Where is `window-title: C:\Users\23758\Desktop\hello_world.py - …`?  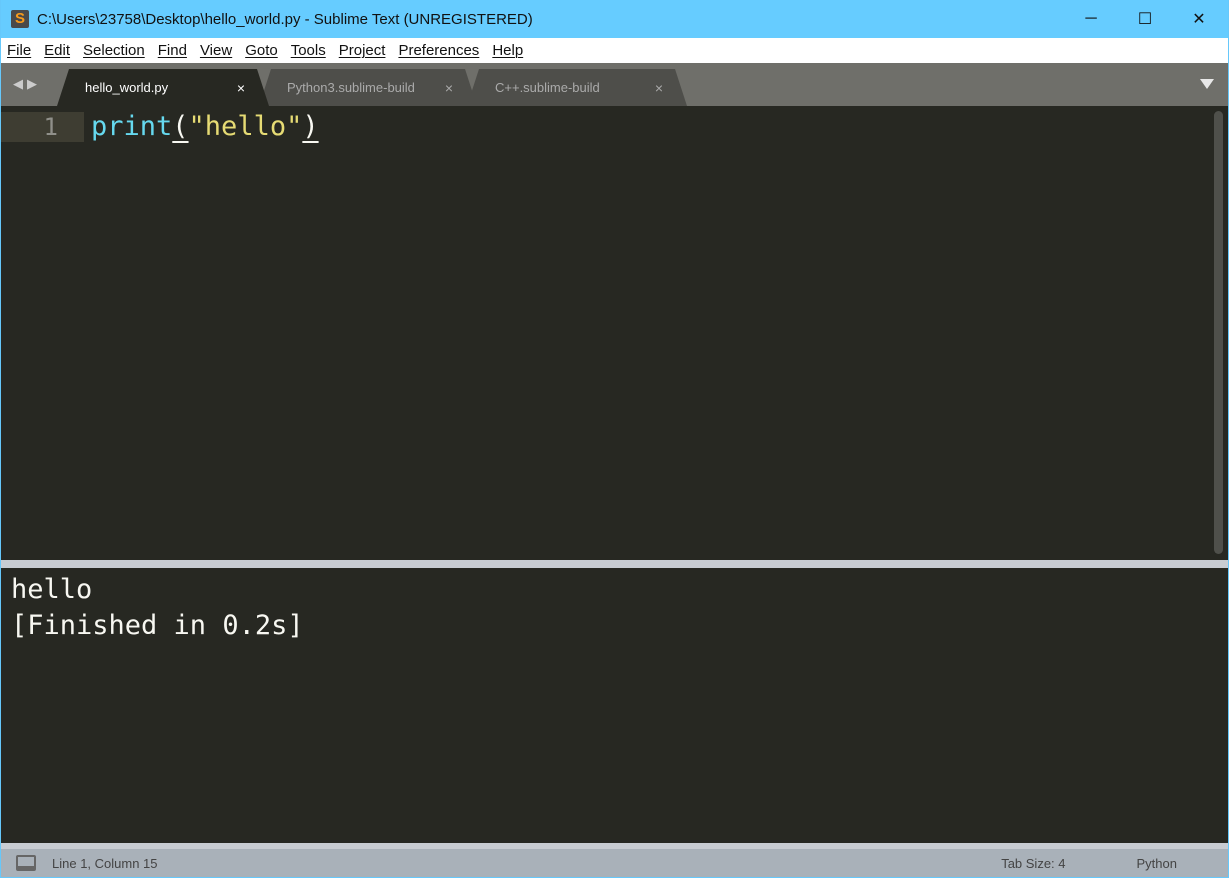 window-title: C:\Users\23758\Desktop\hello_world.py - … is located at coordinates (285, 19).